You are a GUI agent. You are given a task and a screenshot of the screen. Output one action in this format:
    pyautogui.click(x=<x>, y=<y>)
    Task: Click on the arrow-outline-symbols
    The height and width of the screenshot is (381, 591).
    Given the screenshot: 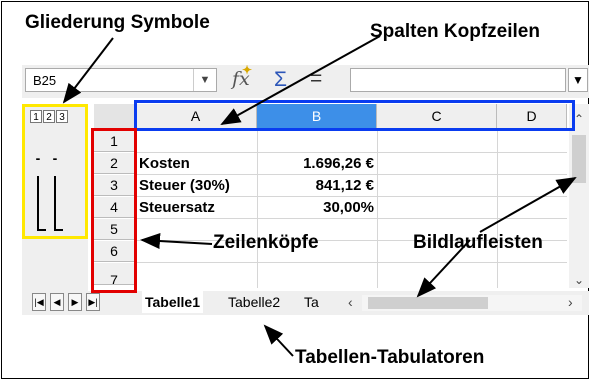 What is the action you would take?
    pyautogui.click(x=88, y=70)
    